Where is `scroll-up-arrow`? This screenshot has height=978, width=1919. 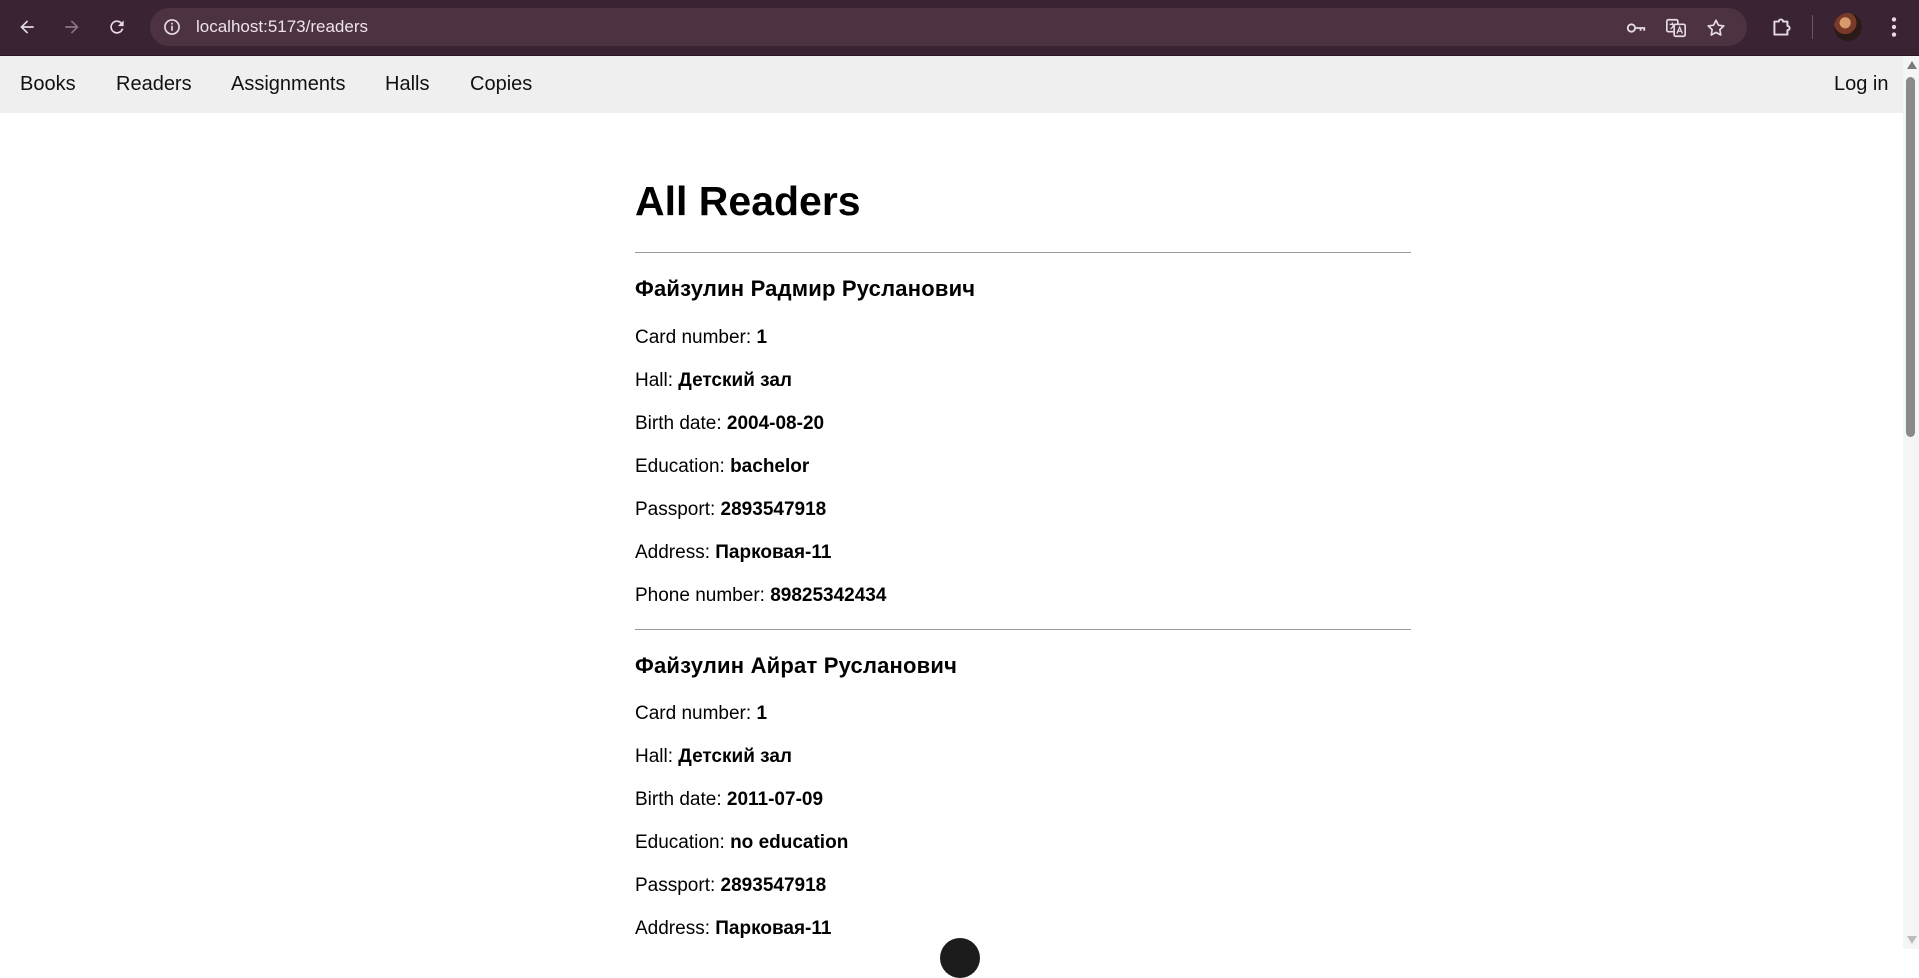
scroll-up-arrow is located at coordinates (1912, 65).